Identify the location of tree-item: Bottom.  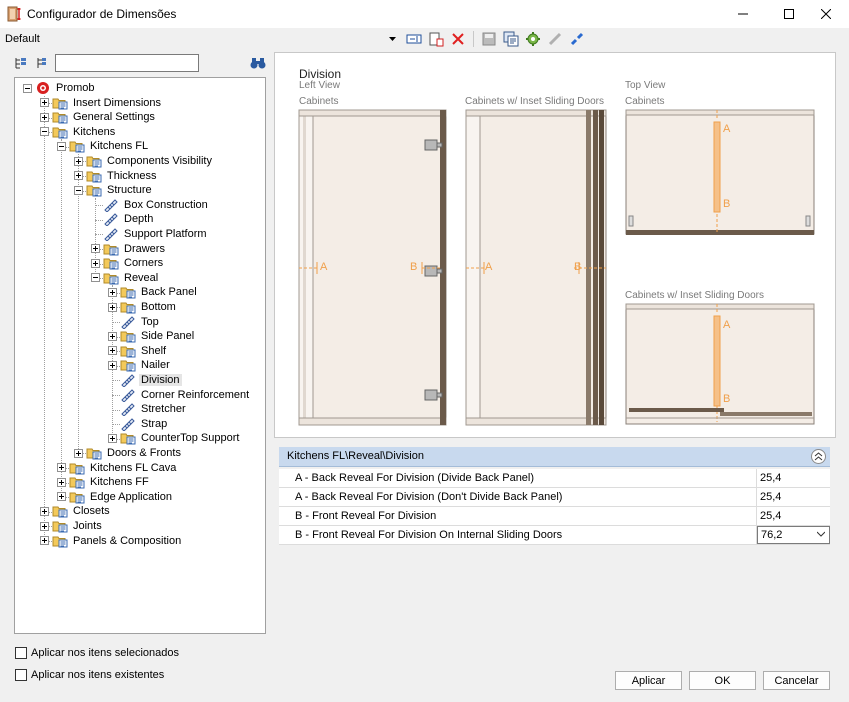
(143, 307).